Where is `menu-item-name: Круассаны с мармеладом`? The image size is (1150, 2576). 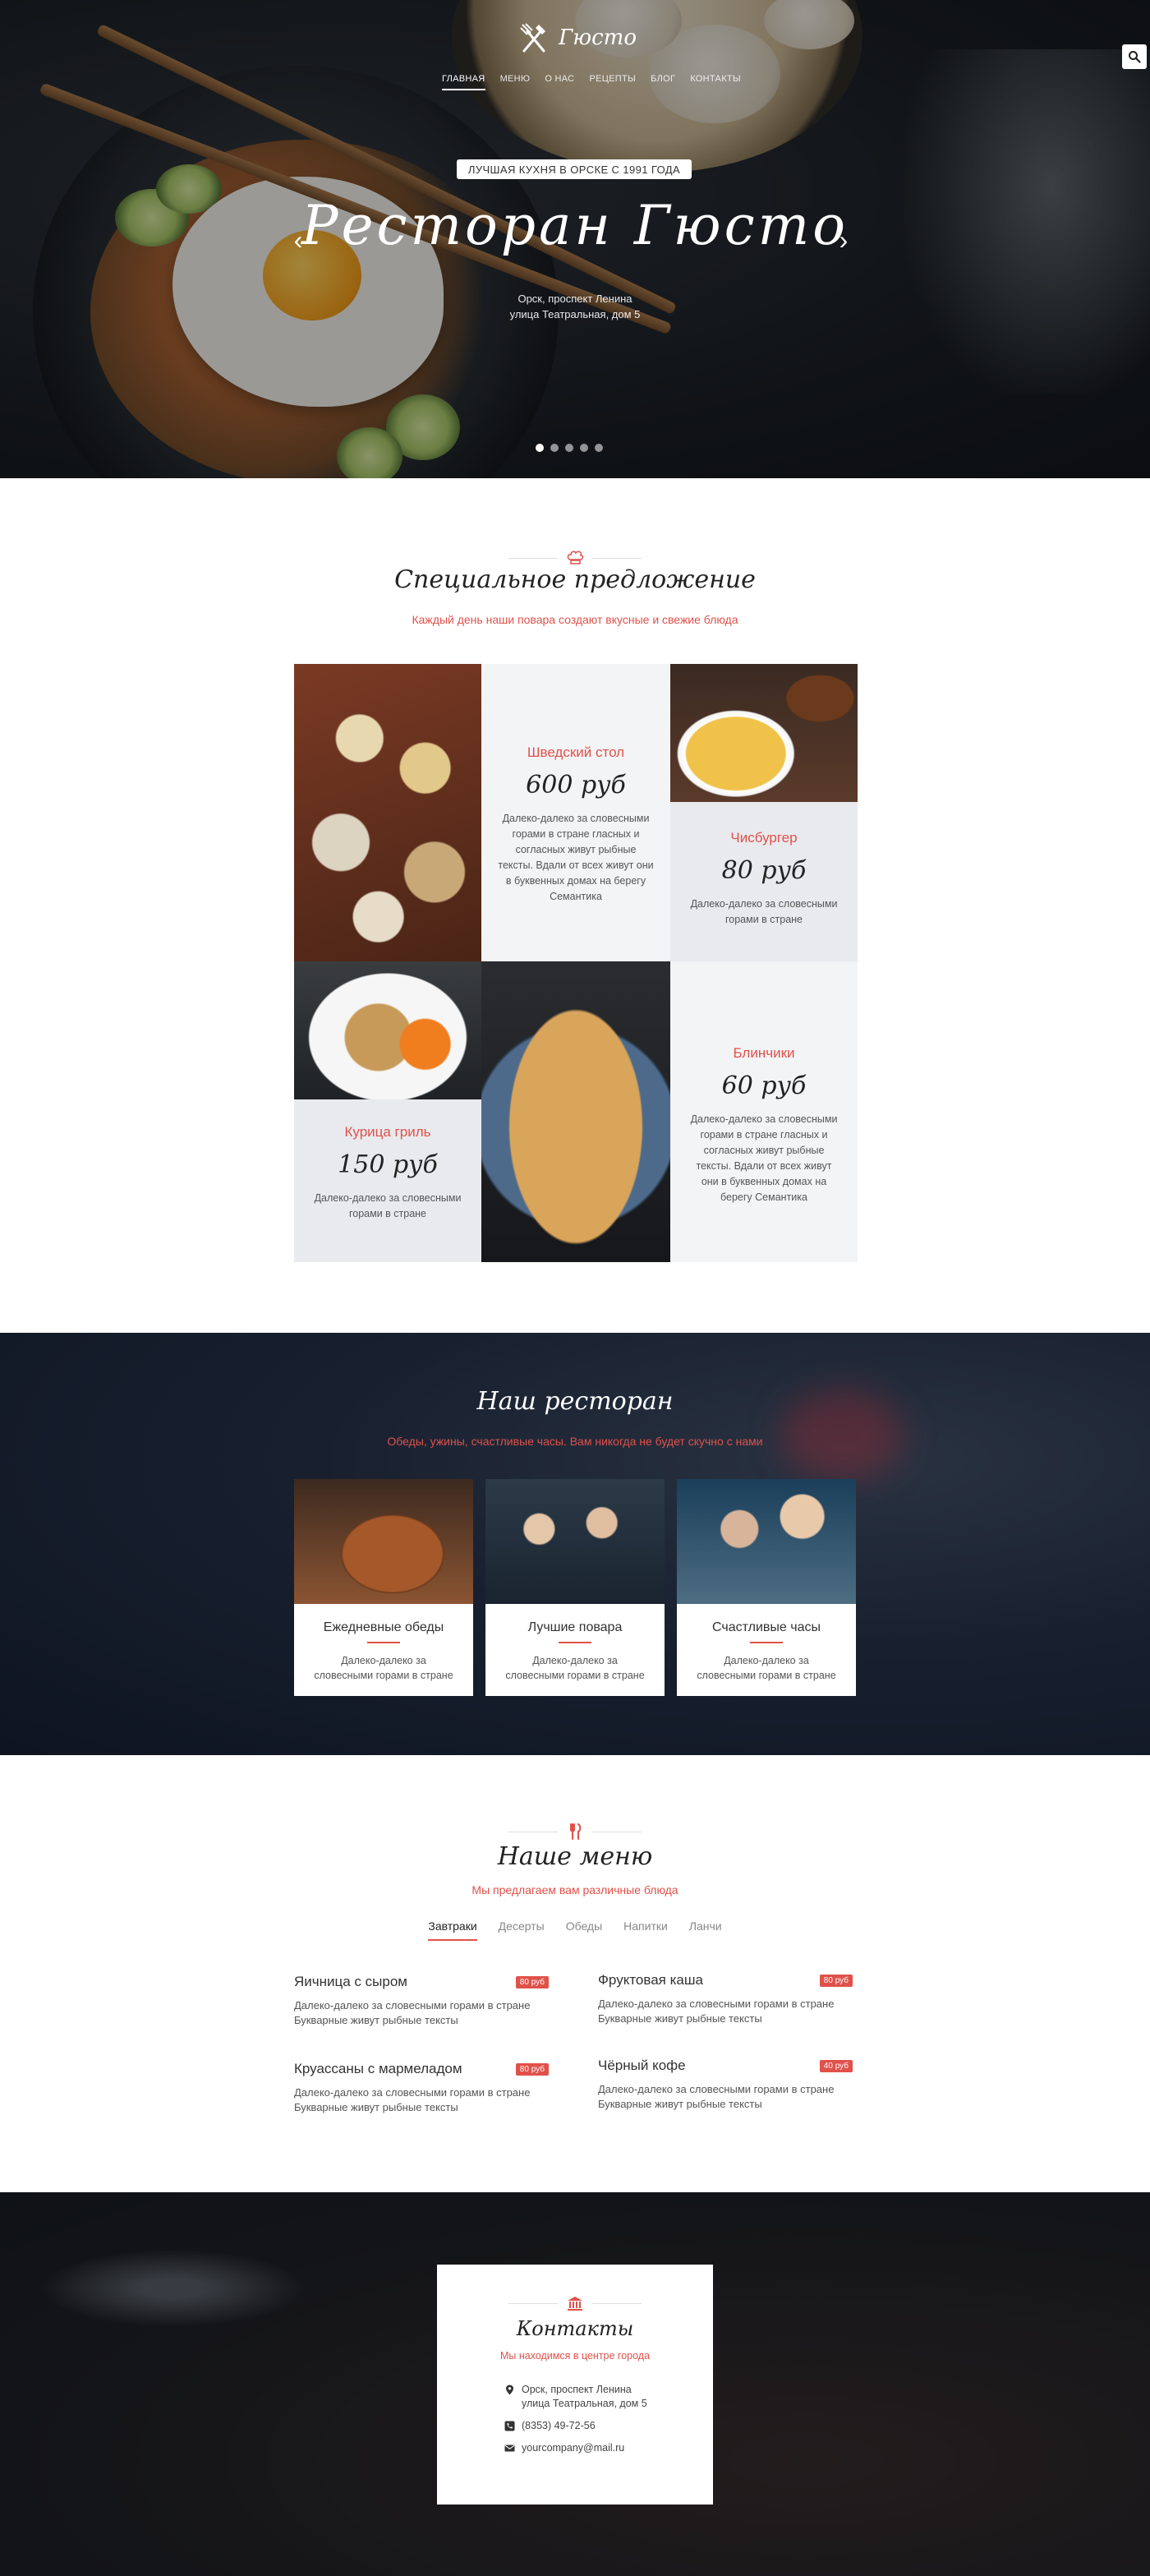 menu-item-name: Круассаны с мармеладом is located at coordinates (378, 2068).